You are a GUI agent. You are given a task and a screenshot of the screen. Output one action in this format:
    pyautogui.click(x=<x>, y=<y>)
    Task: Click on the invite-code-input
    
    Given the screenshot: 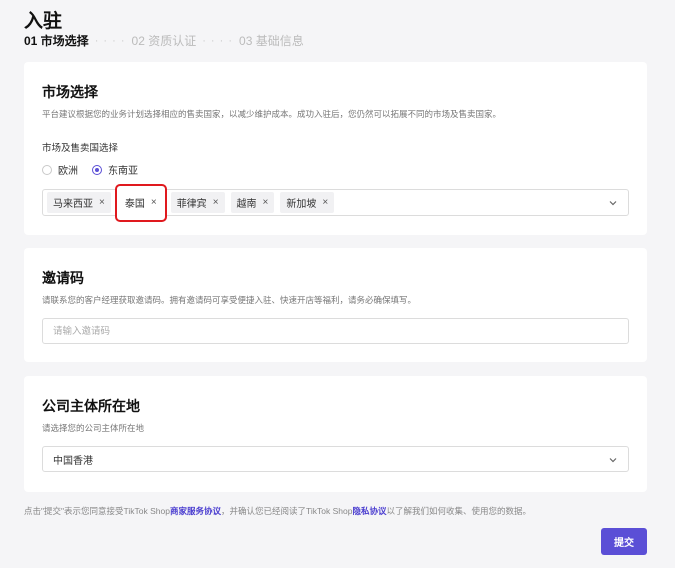 What is the action you would take?
    pyautogui.click(x=335, y=331)
    